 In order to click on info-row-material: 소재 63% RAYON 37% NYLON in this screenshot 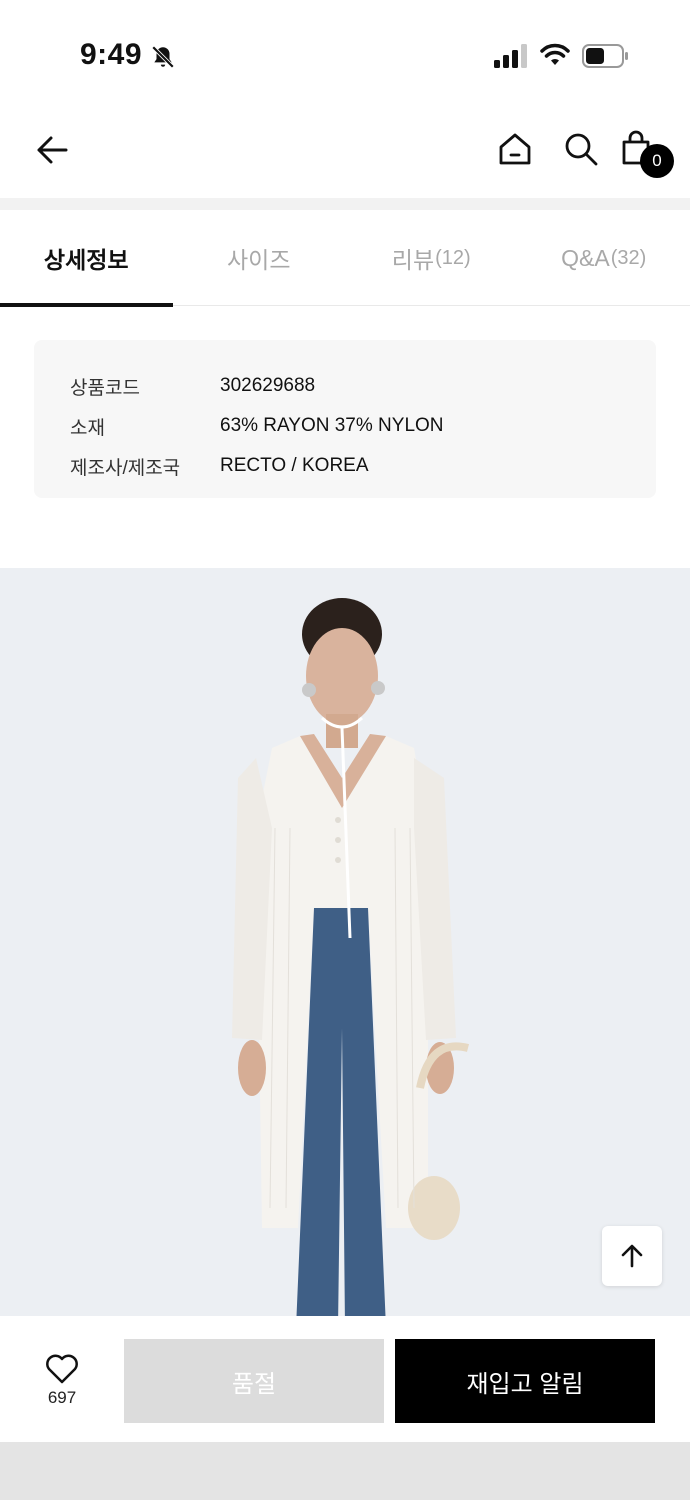, I will do `click(363, 426)`.